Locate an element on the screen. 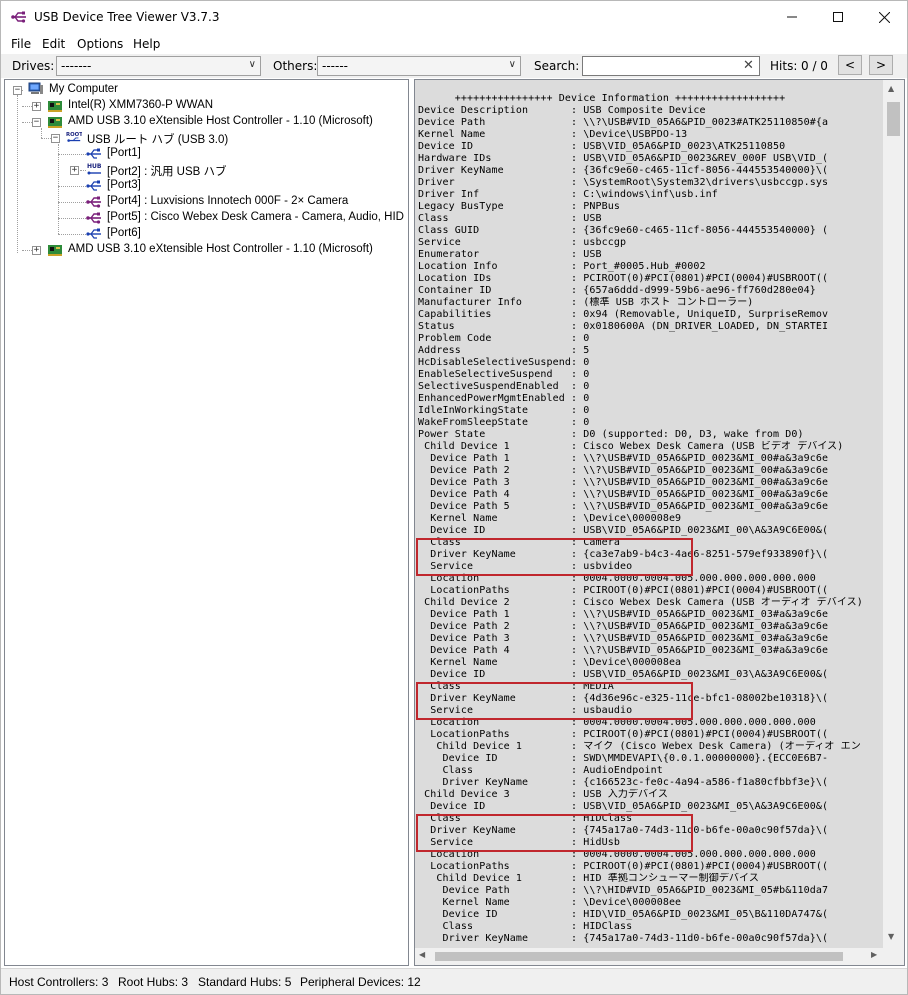 The height and width of the screenshot is (995, 908). others-select-value: ------ is located at coordinates (335, 66).